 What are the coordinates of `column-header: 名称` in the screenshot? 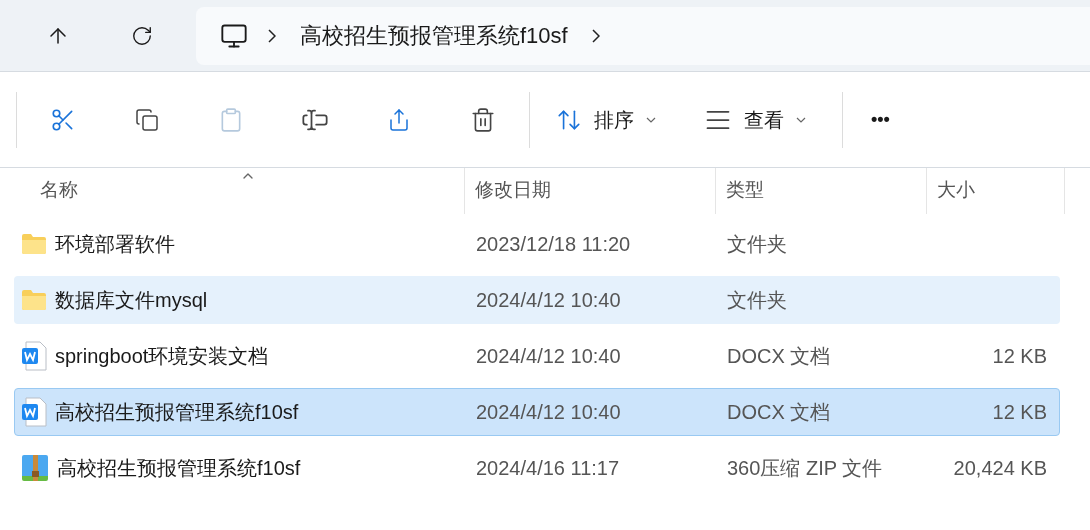 It's located at (232, 191).